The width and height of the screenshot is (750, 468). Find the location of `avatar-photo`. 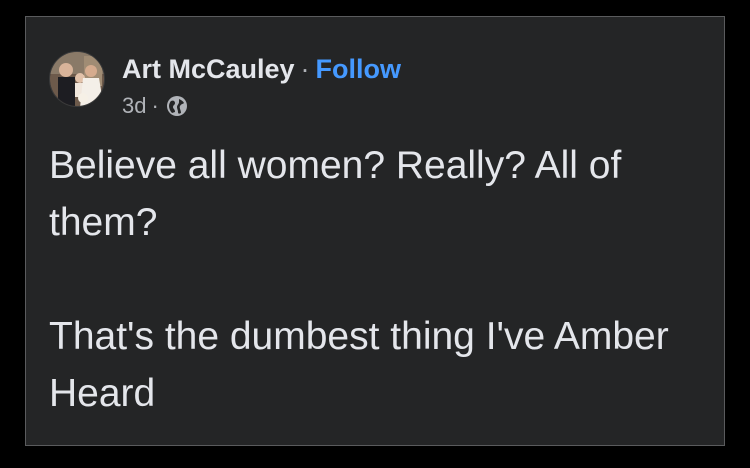

avatar-photo is located at coordinates (77, 79).